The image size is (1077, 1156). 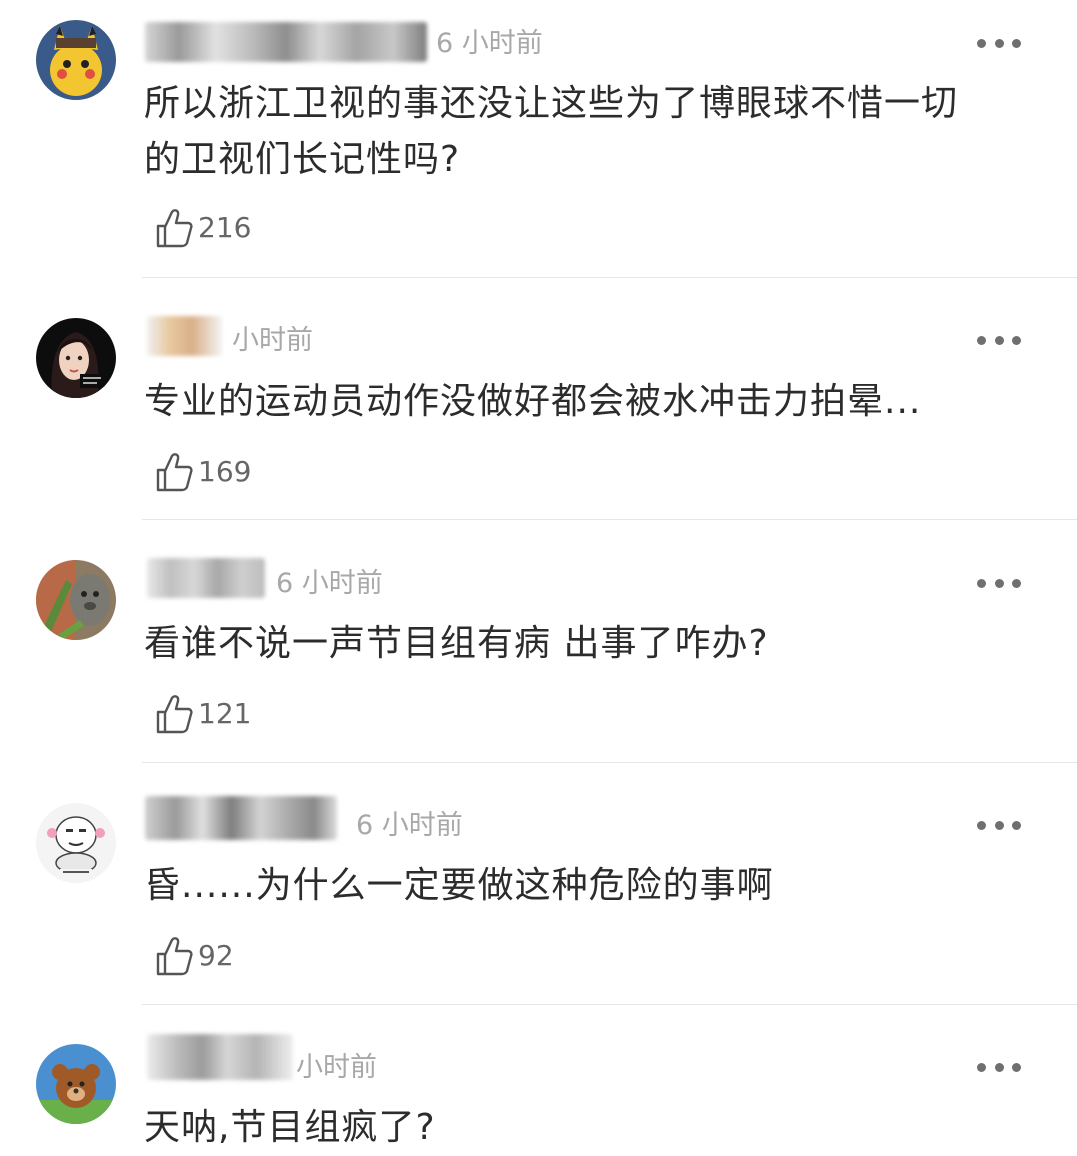 I want to click on like-button: 216, so click(x=202, y=228).